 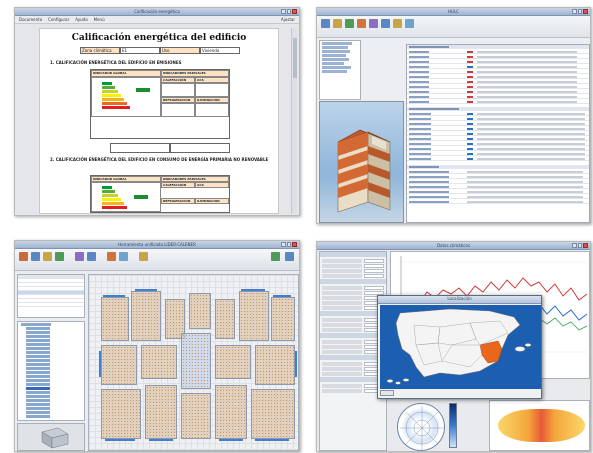 What do you see at coordinates (51, 305) in the screenshot?
I see `property-row` at bounding box center [51, 305].